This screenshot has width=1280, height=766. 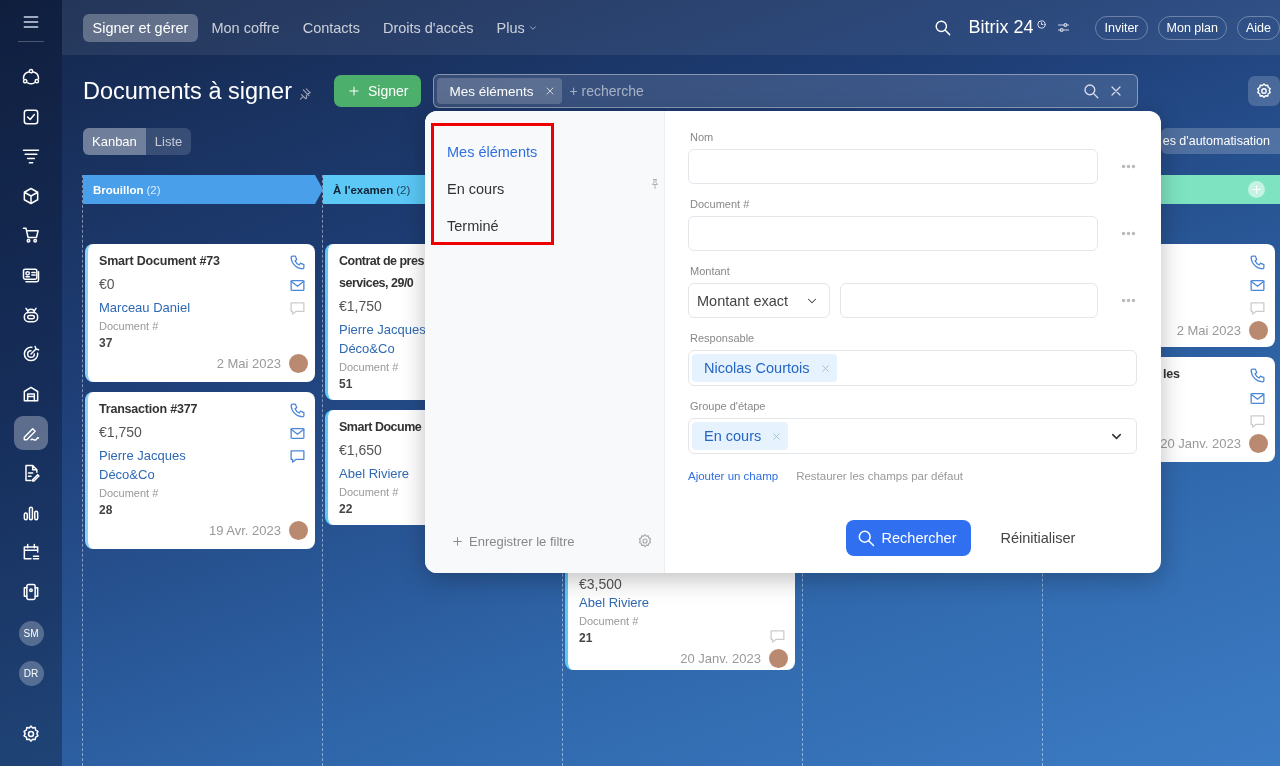 What do you see at coordinates (380, 427) in the screenshot?
I see `card-title: Smart Docume` at bounding box center [380, 427].